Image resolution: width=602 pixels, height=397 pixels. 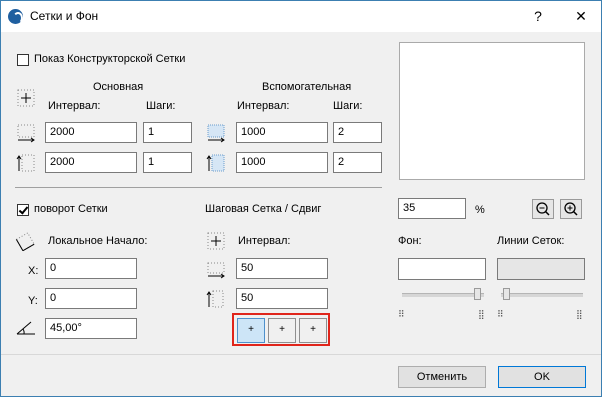 I want to click on title-bar: Сетки и Фон ? ✕, so click(x=301, y=16).